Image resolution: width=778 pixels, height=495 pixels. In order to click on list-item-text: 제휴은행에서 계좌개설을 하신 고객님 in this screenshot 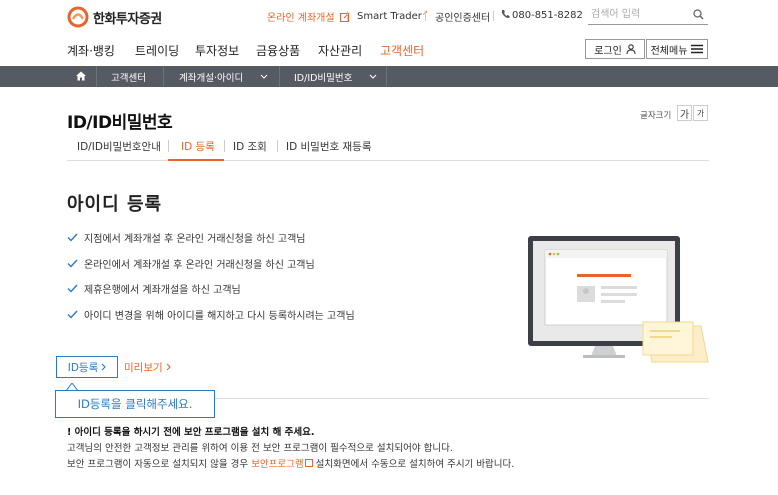, I will do `click(162, 290)`.